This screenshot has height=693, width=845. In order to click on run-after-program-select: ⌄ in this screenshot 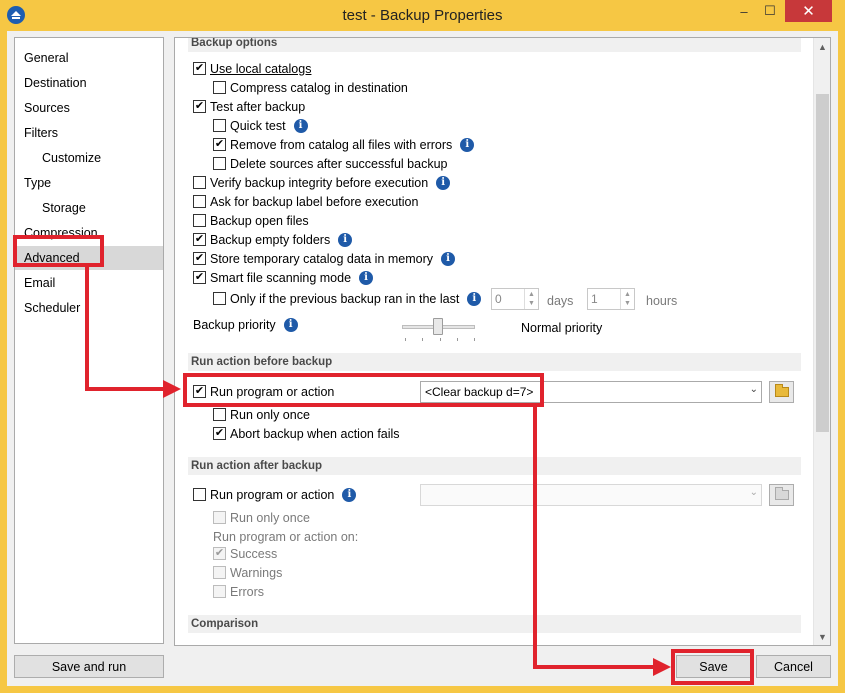, I will do `click(591, 495)`.